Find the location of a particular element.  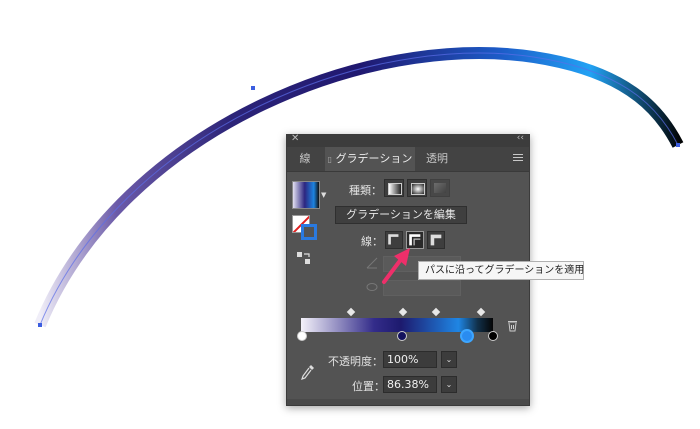

gradient-swatch is located at coordinates (306, 195).